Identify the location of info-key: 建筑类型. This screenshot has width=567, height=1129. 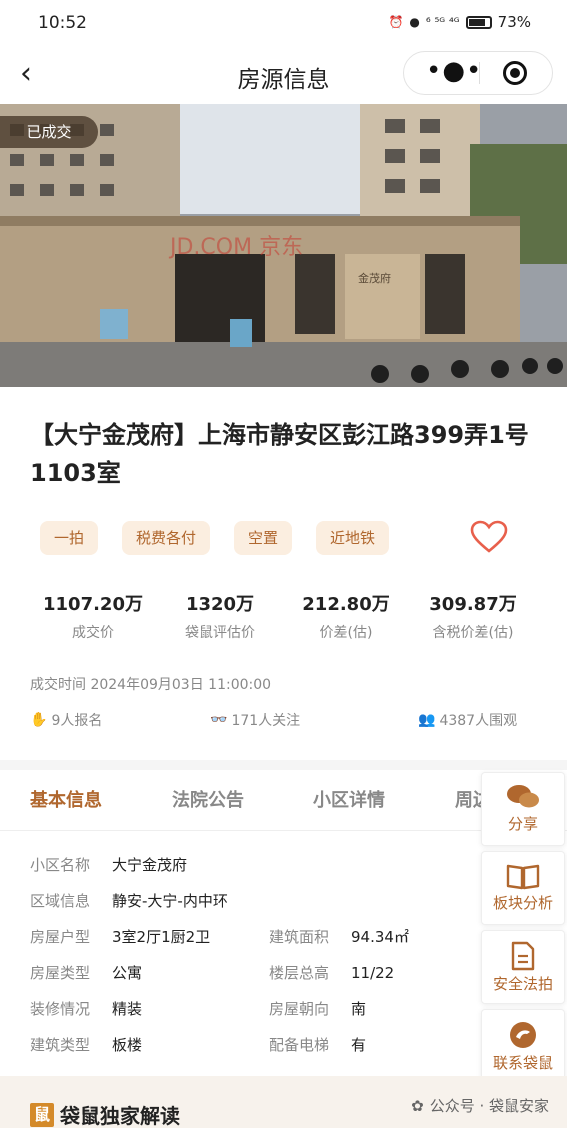
(60, 1045).